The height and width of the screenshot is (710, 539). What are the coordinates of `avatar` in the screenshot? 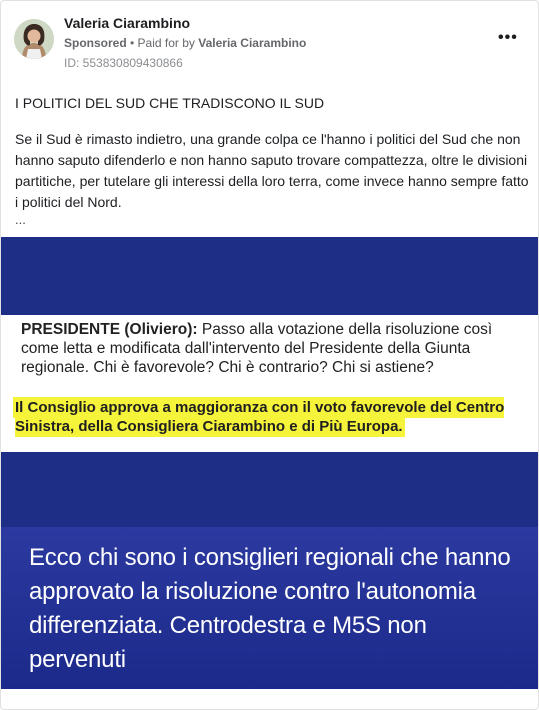 It's located at (34, 39).